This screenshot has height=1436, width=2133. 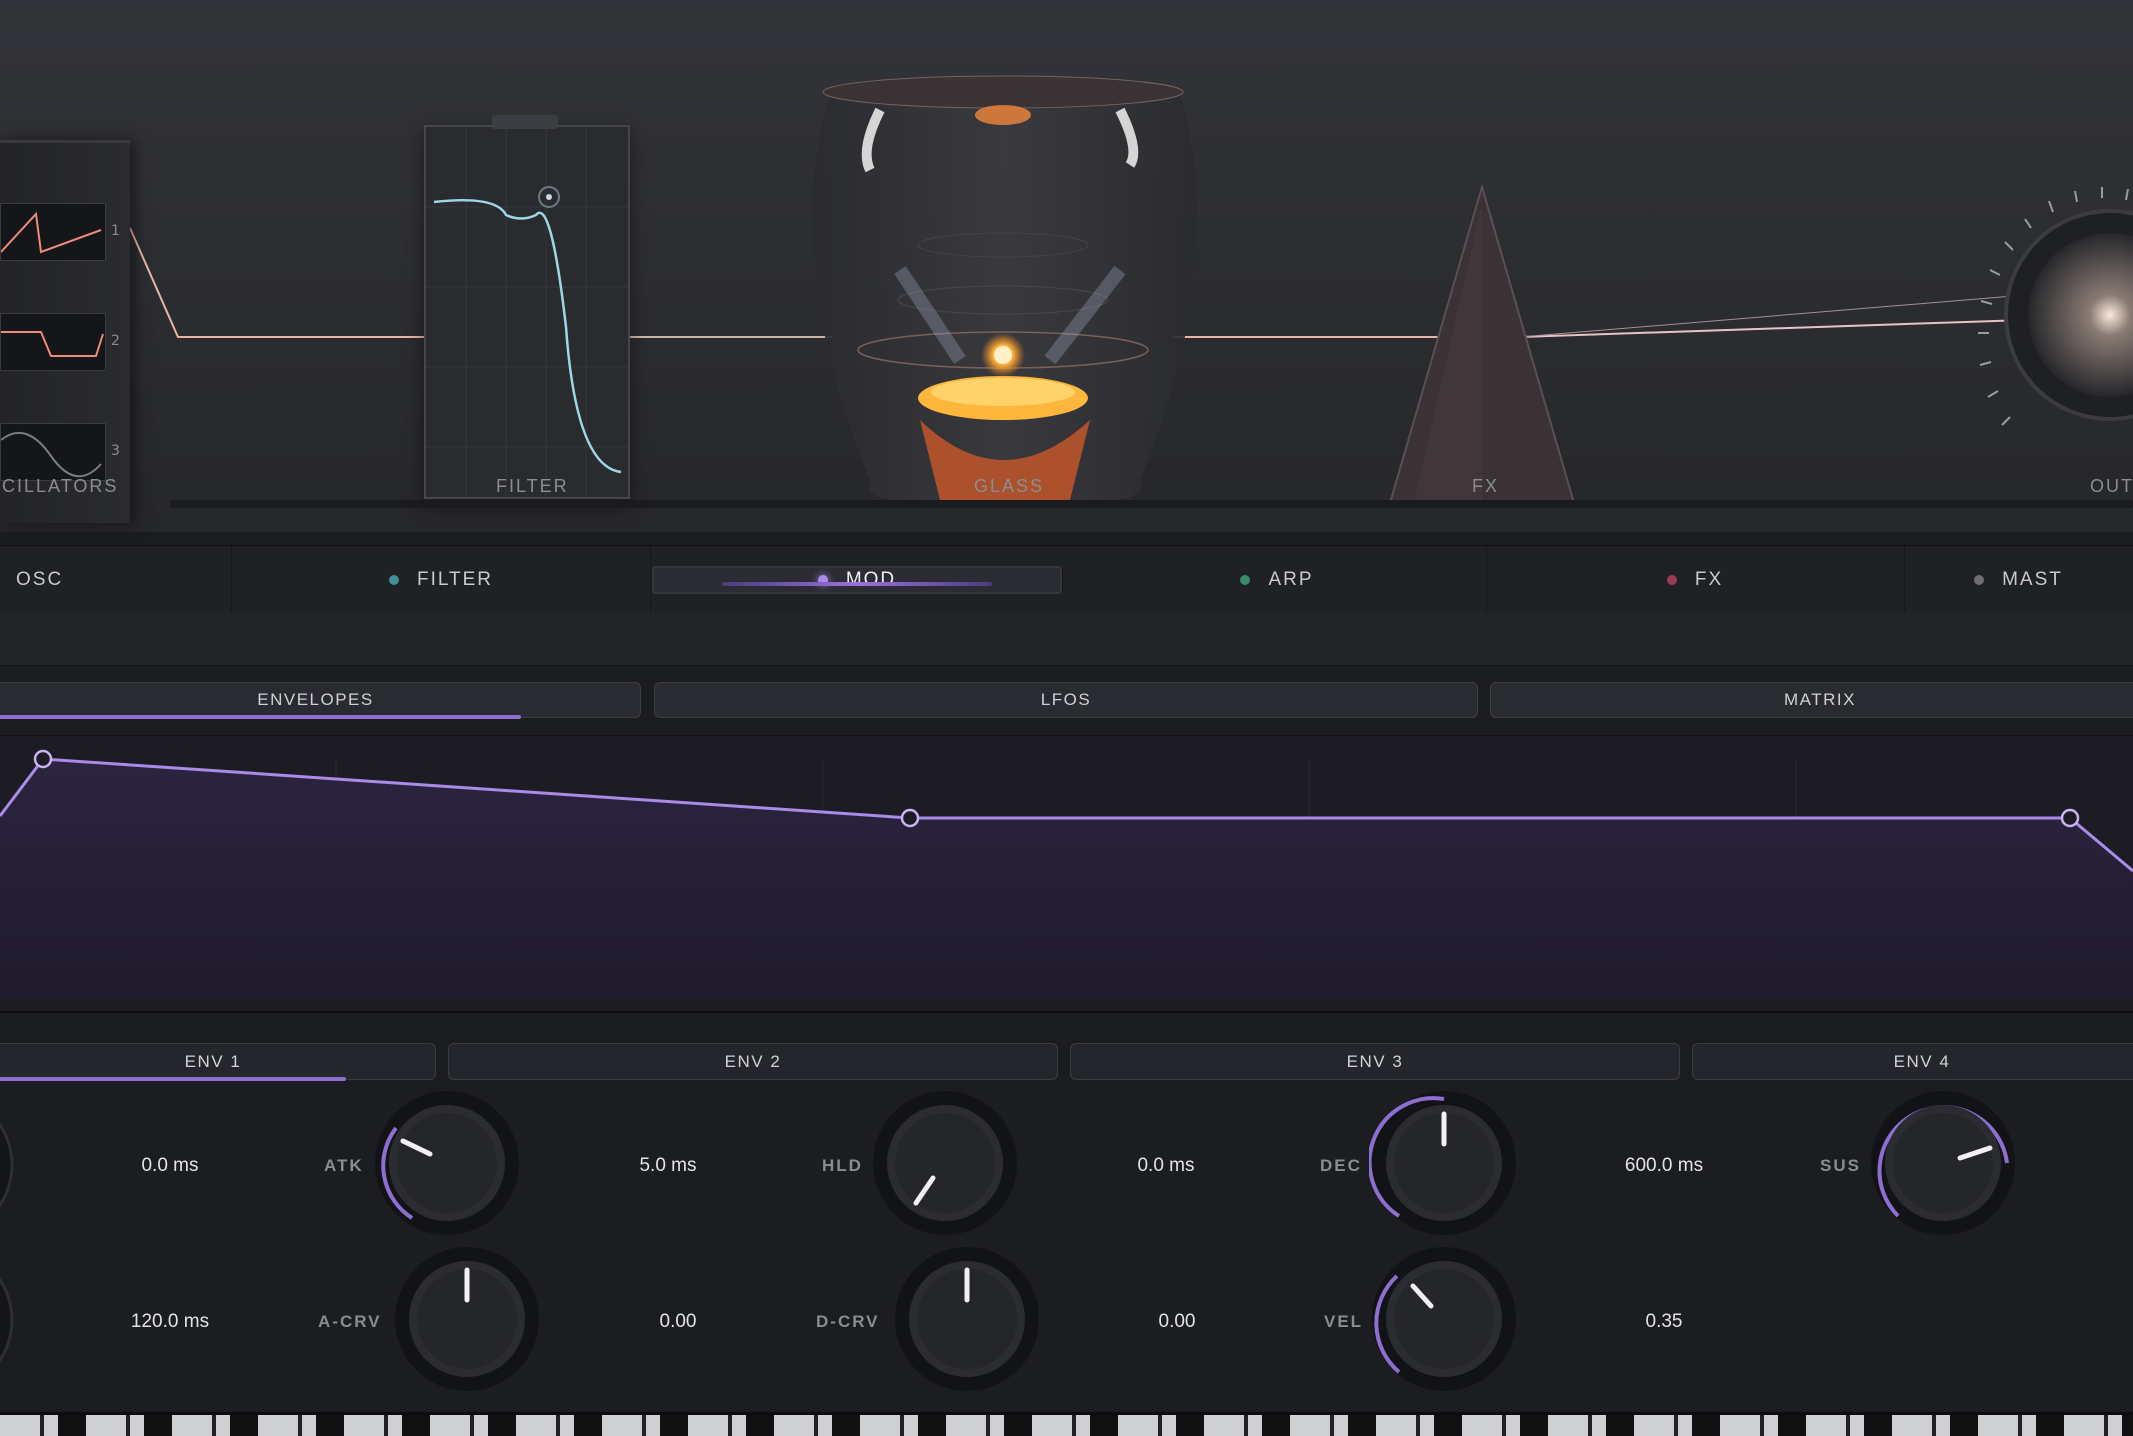 I want to click on tab-arp: ARP, so click(x=1277, y=580).